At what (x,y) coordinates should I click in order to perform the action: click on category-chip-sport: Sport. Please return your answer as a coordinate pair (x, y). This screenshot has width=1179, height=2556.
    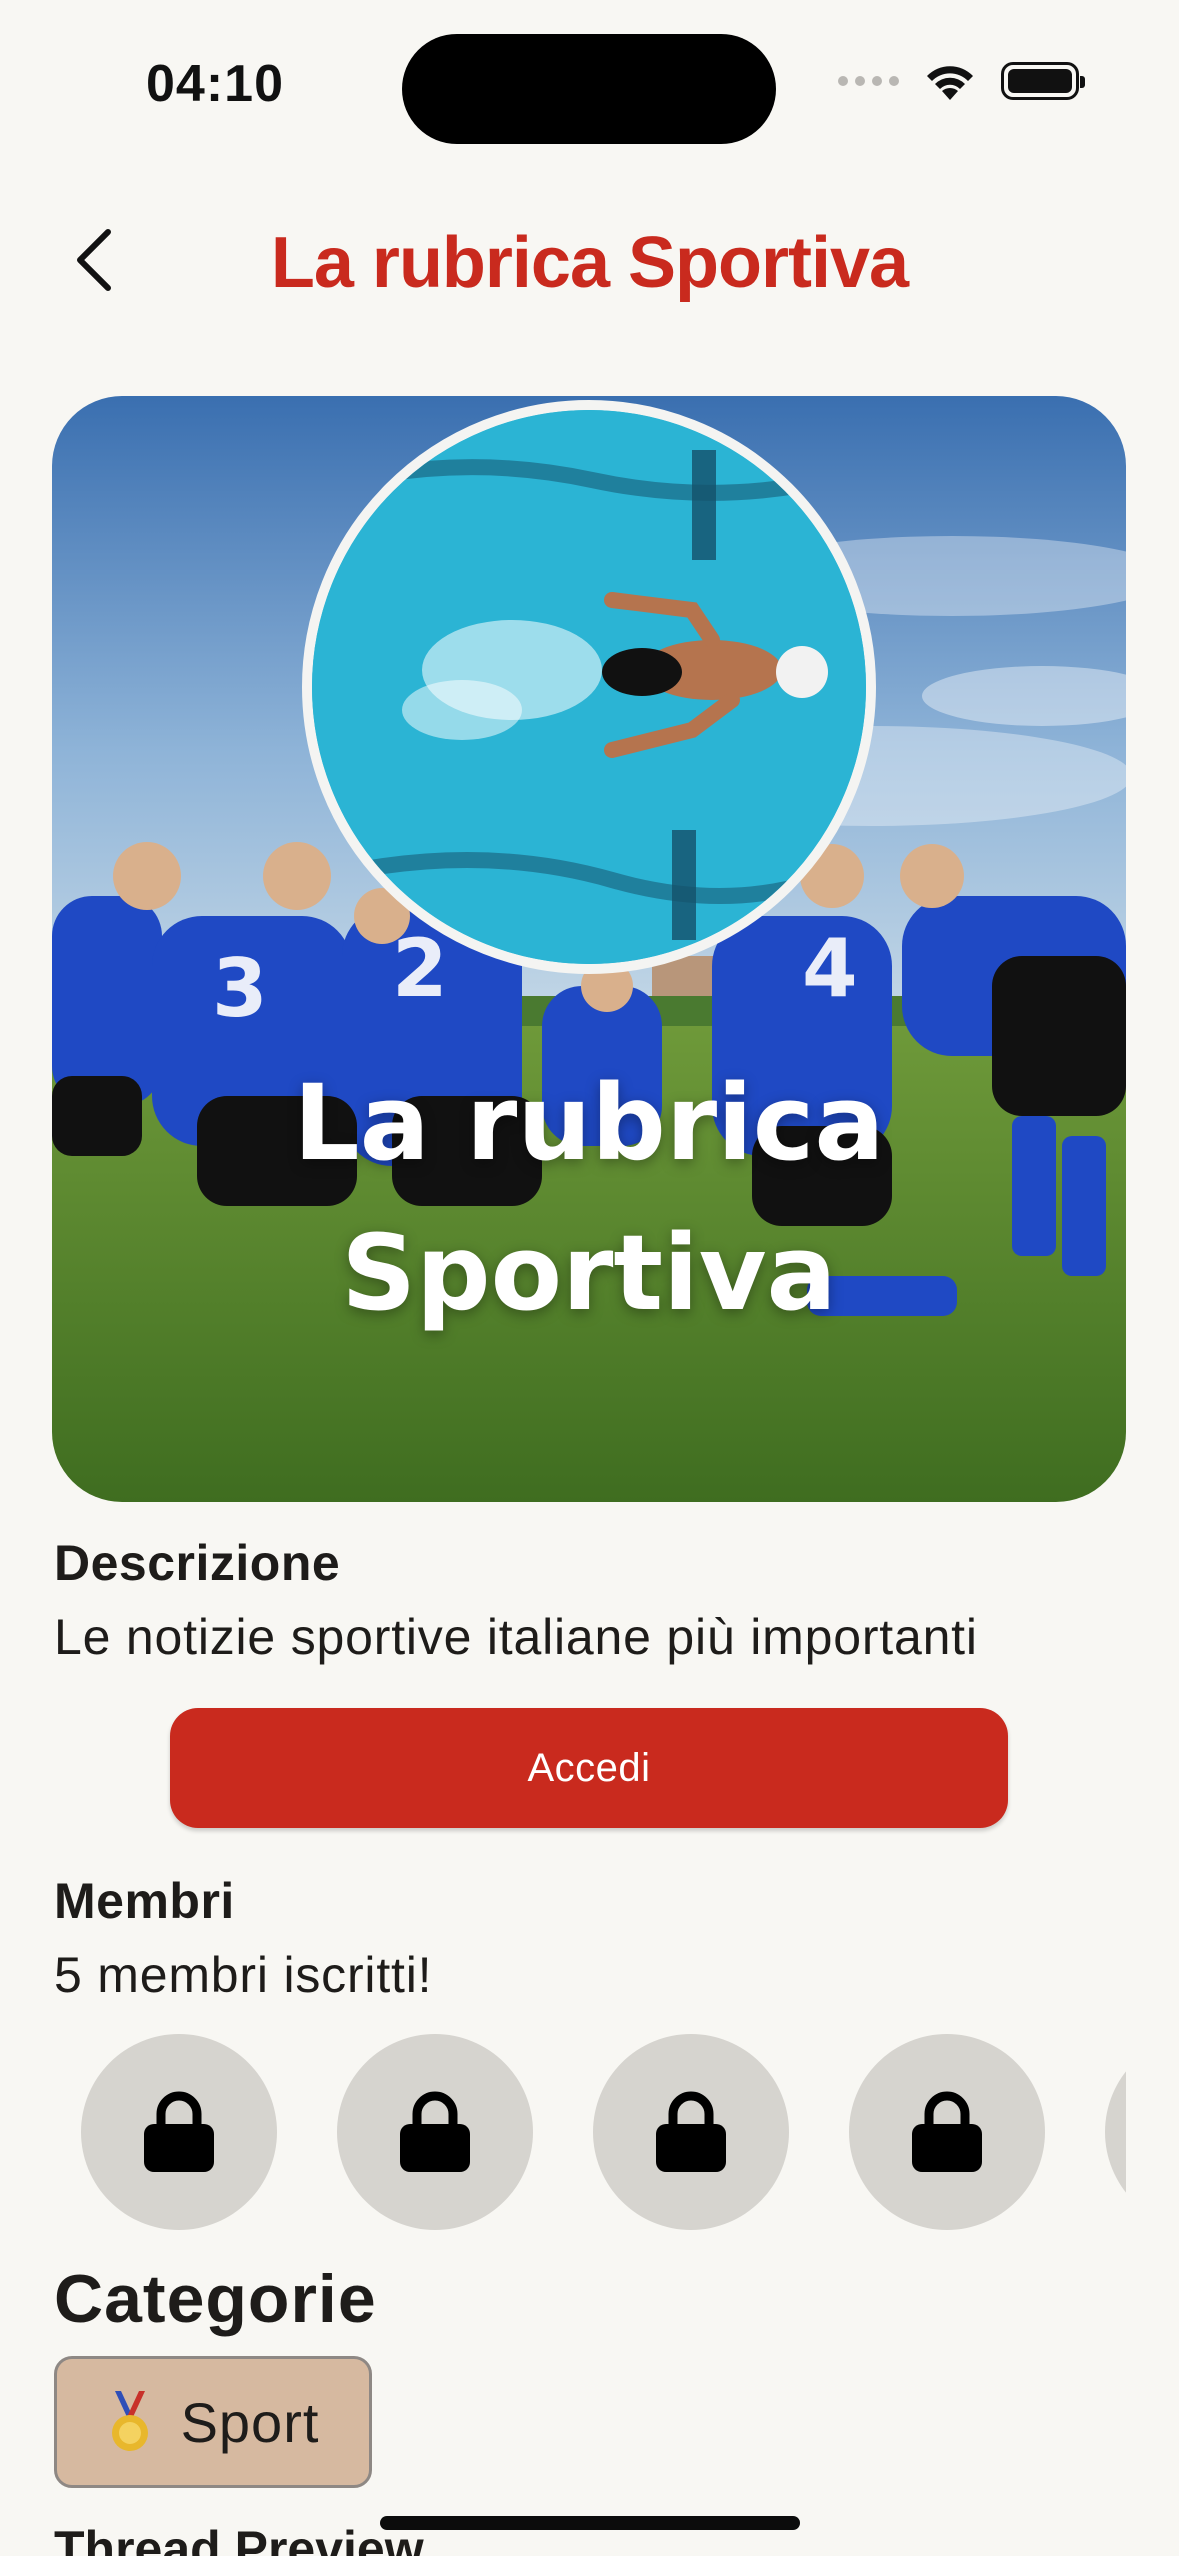
    Looking at the image, I should click on (213, 2422).